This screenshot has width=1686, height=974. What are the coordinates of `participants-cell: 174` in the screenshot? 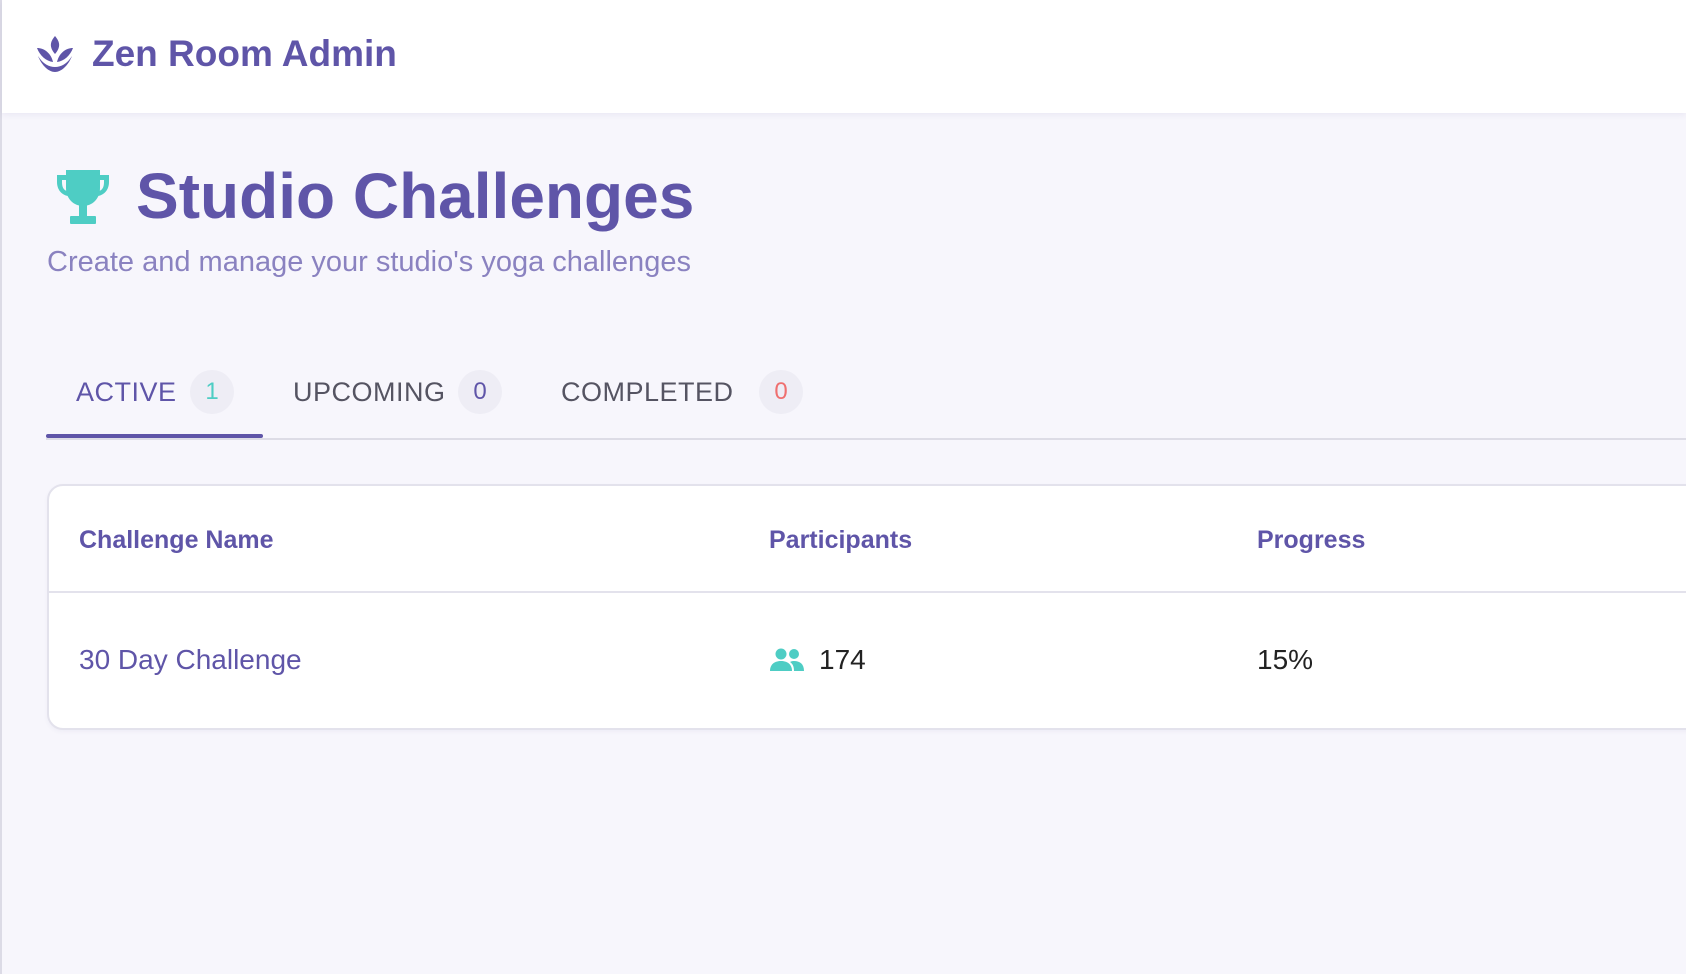 It's located at (817, 660).